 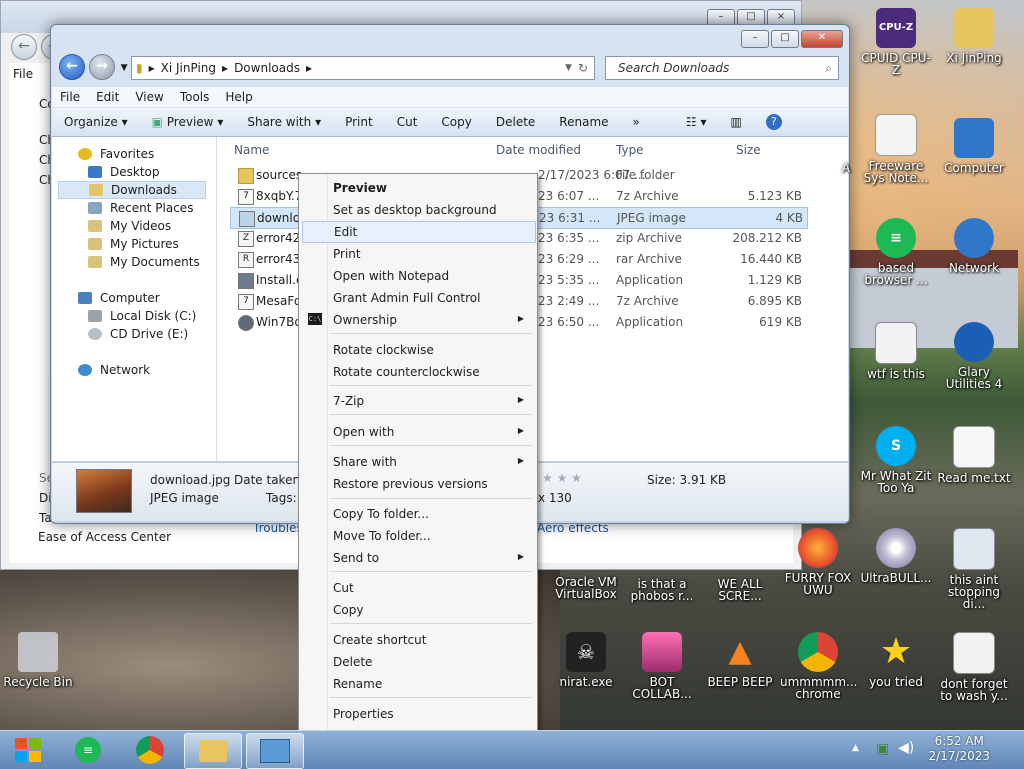 I want to click on refresh-icon: ↻, so click(x=583, y=68).